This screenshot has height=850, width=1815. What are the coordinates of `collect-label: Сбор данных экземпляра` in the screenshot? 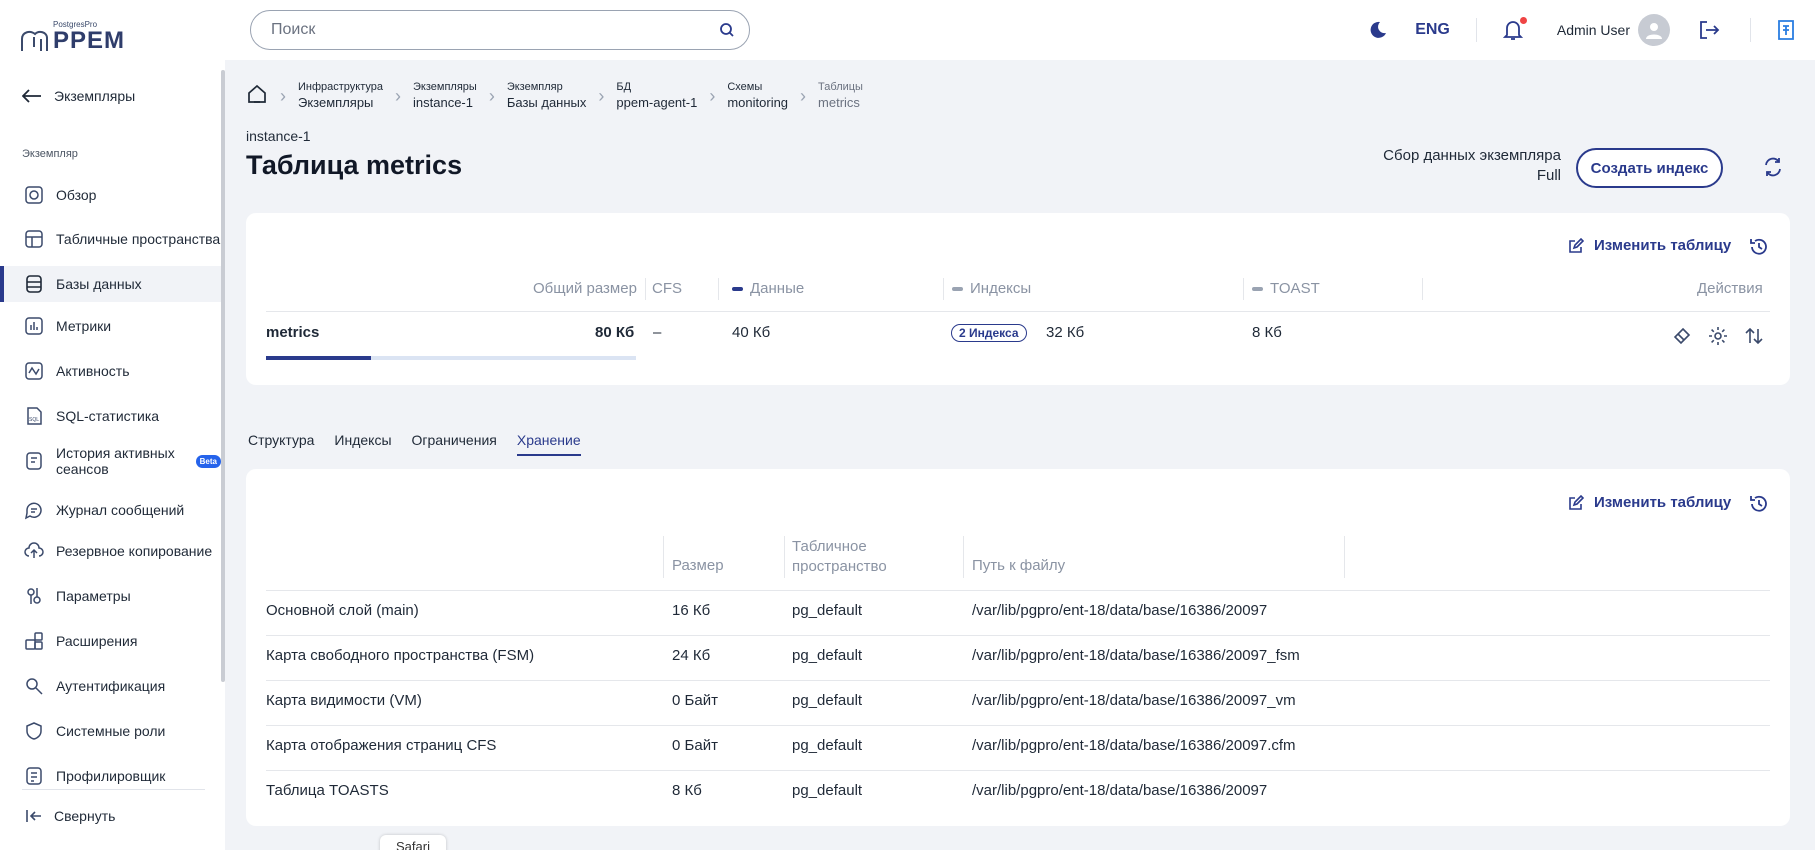 It's located at (1472, 155).